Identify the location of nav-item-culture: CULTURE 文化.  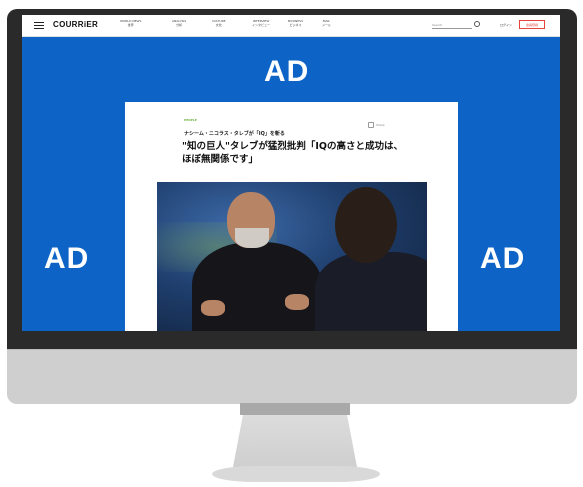
(219, 23).